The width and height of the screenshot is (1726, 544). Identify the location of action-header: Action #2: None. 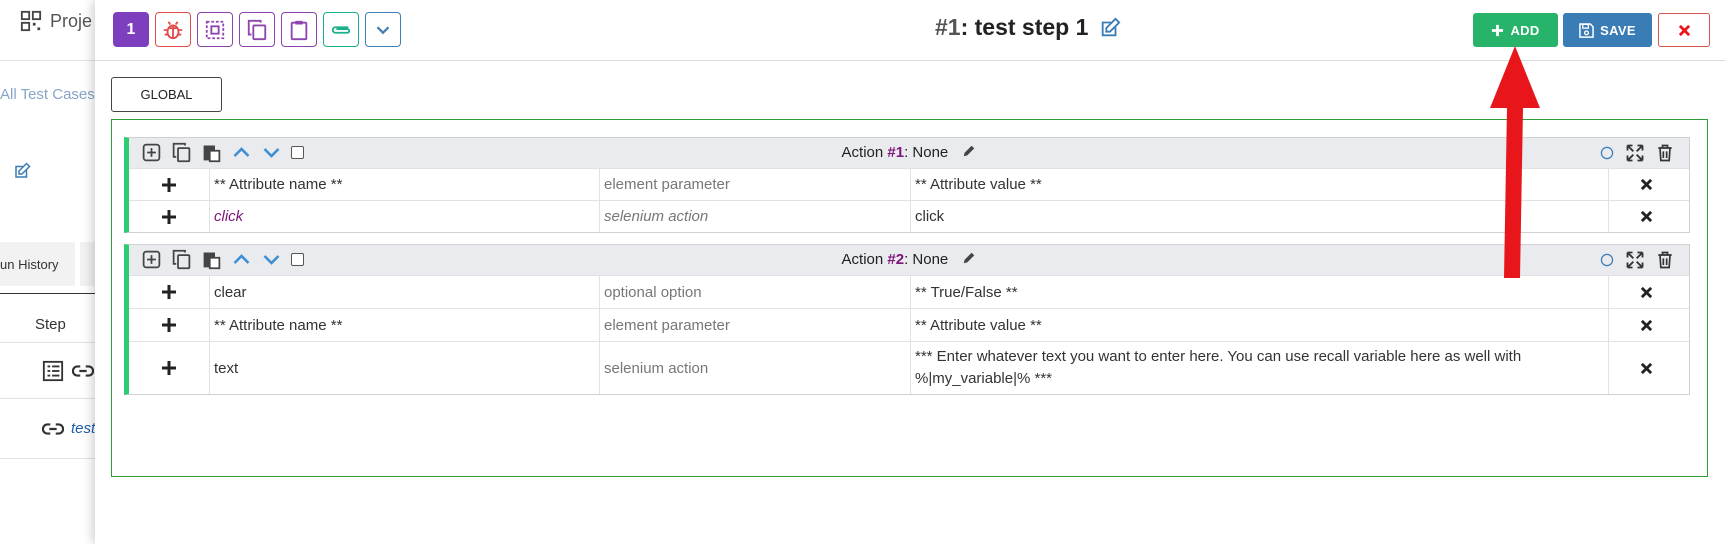
(909, 260).